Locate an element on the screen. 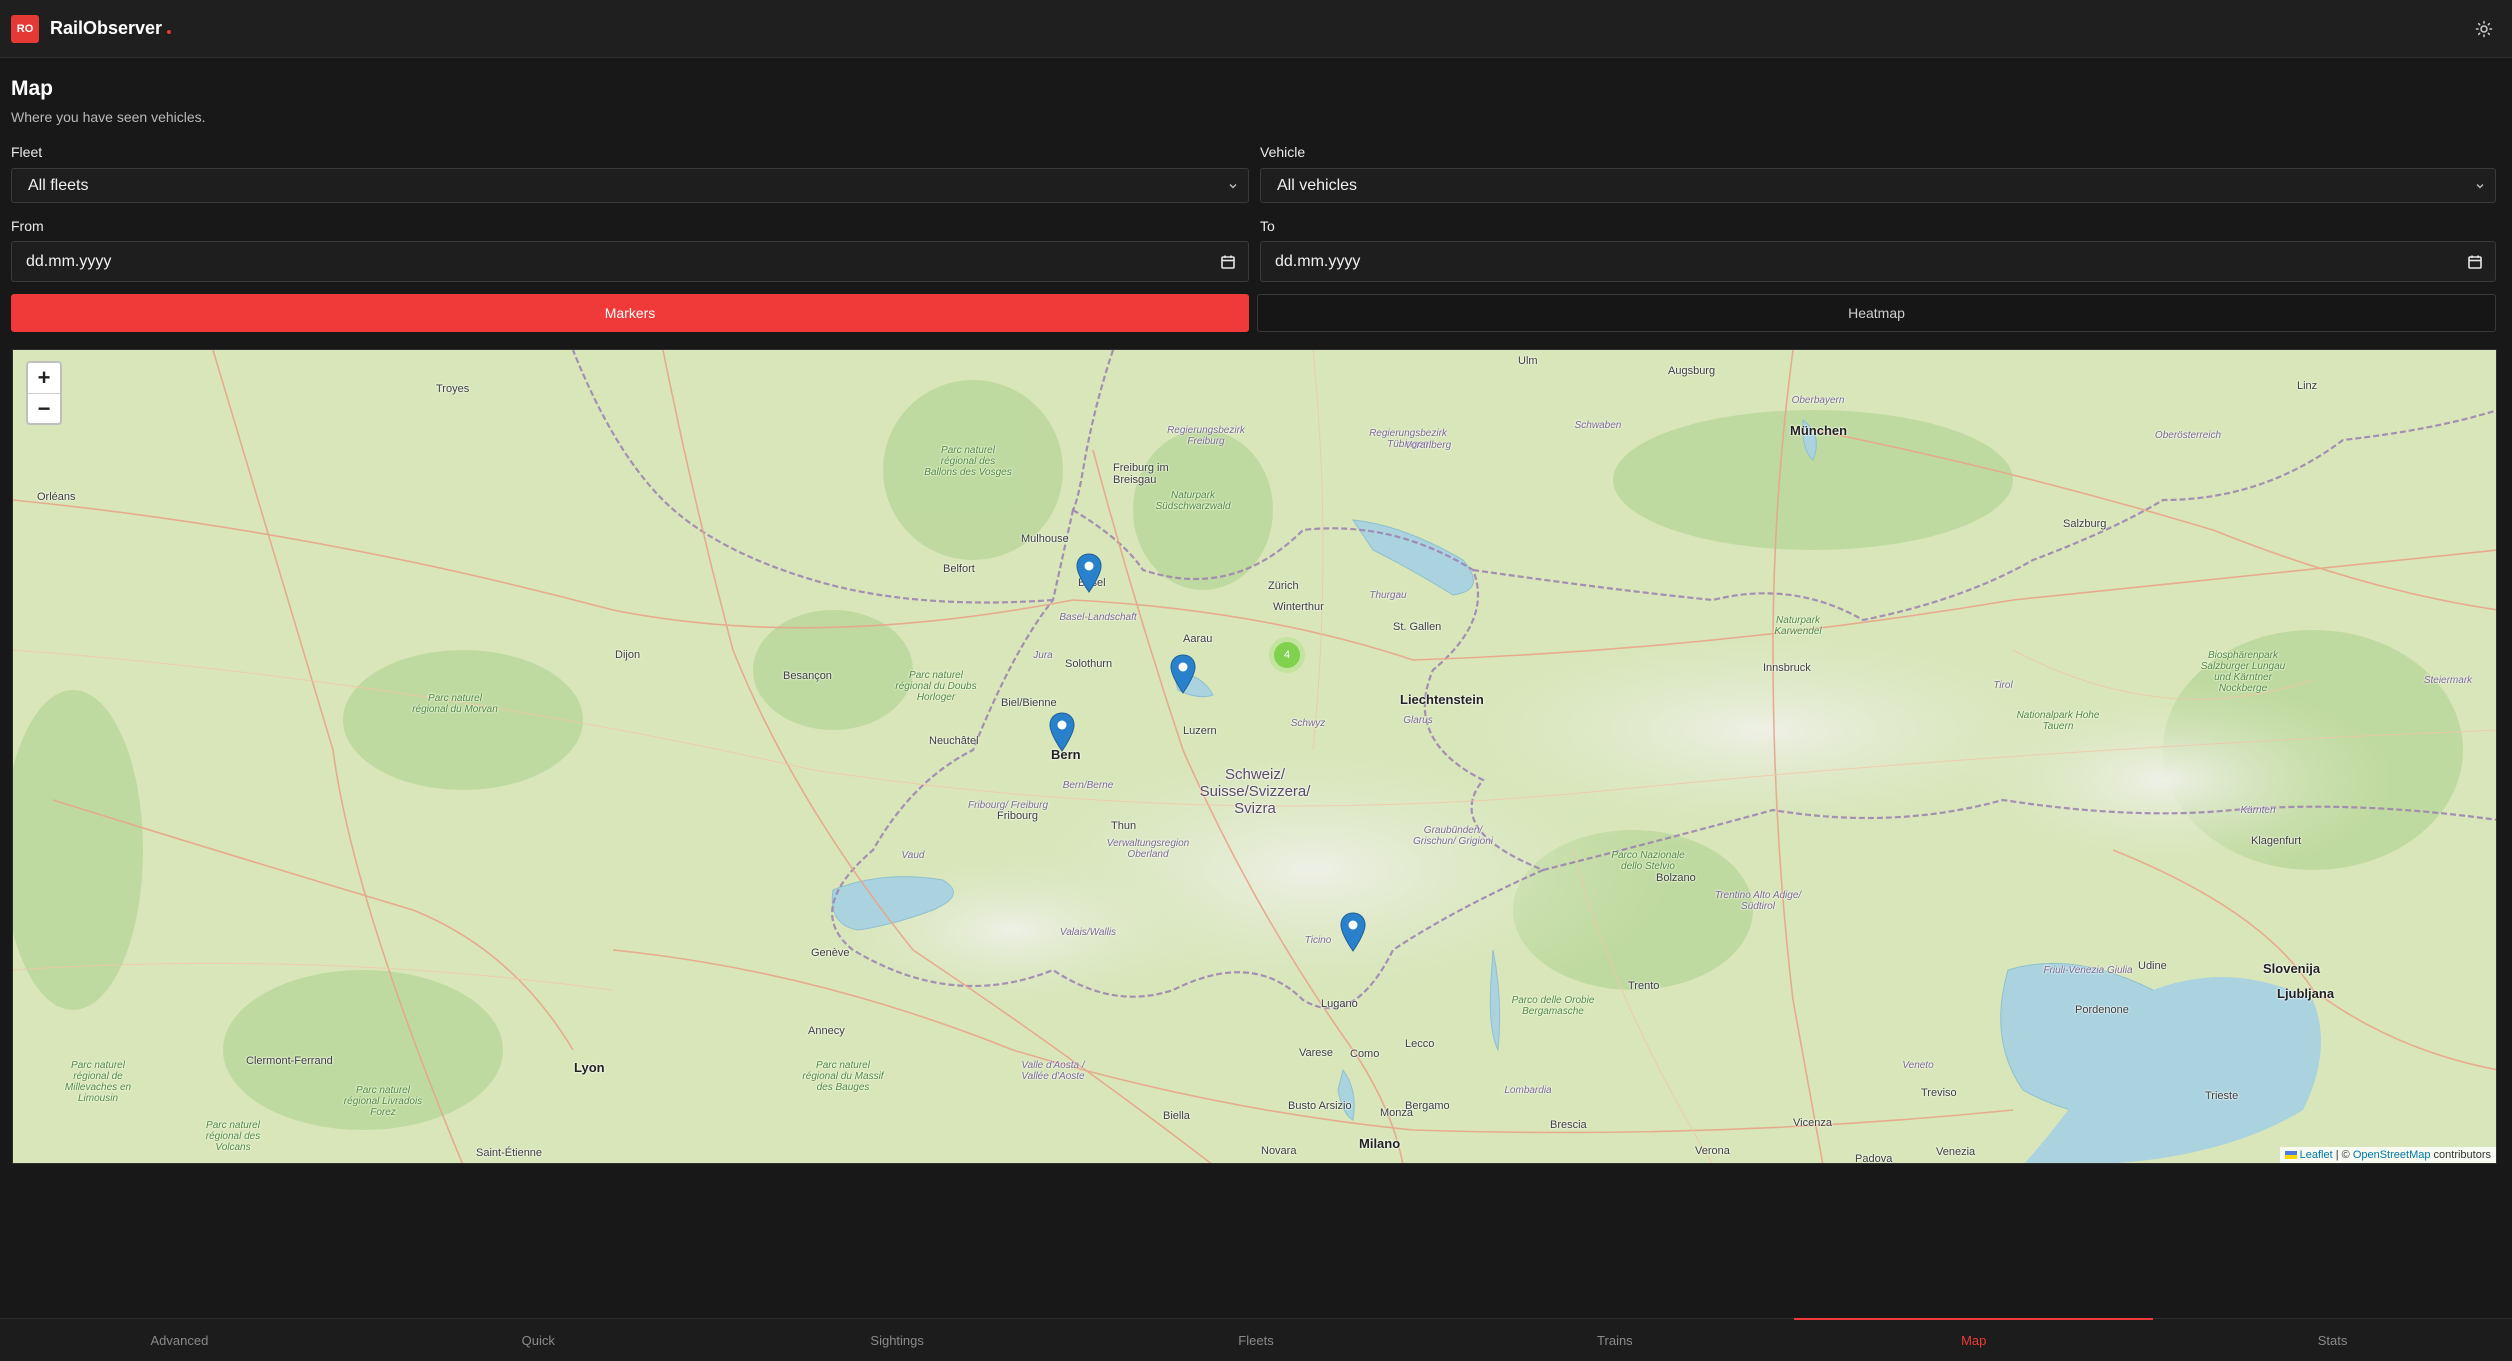 This screenshot has height=1361, width=2512. nav-advanced: Advanced is located at coordinates (179, 1340).